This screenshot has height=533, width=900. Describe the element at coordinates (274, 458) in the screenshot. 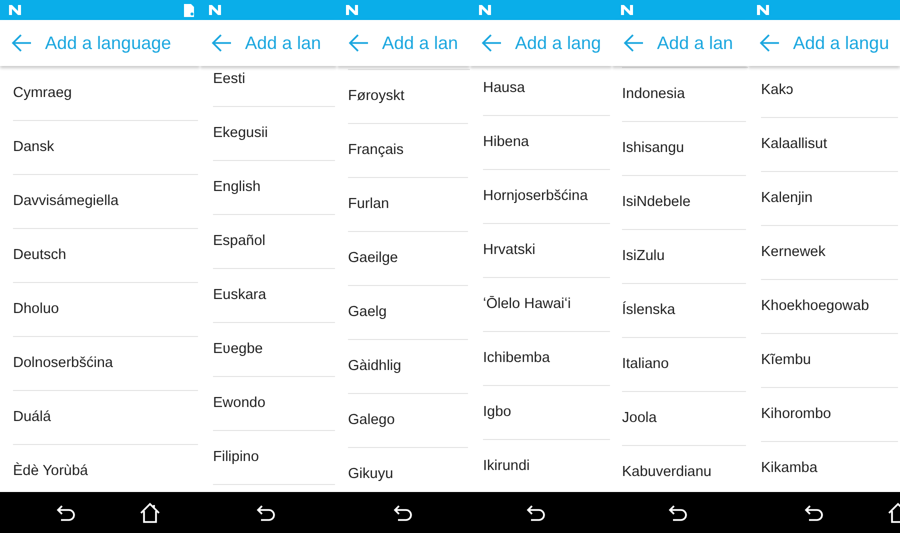

I see `language-item: Filipino` at that location.